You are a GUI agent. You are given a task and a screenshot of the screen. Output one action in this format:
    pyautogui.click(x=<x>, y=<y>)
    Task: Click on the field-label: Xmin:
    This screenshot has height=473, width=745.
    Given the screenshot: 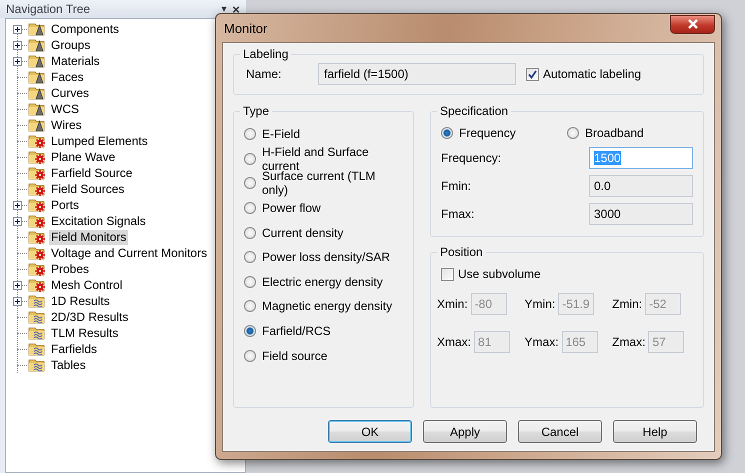 What is the action you would take?
    pyautogui.click(x=452, y=304)
    